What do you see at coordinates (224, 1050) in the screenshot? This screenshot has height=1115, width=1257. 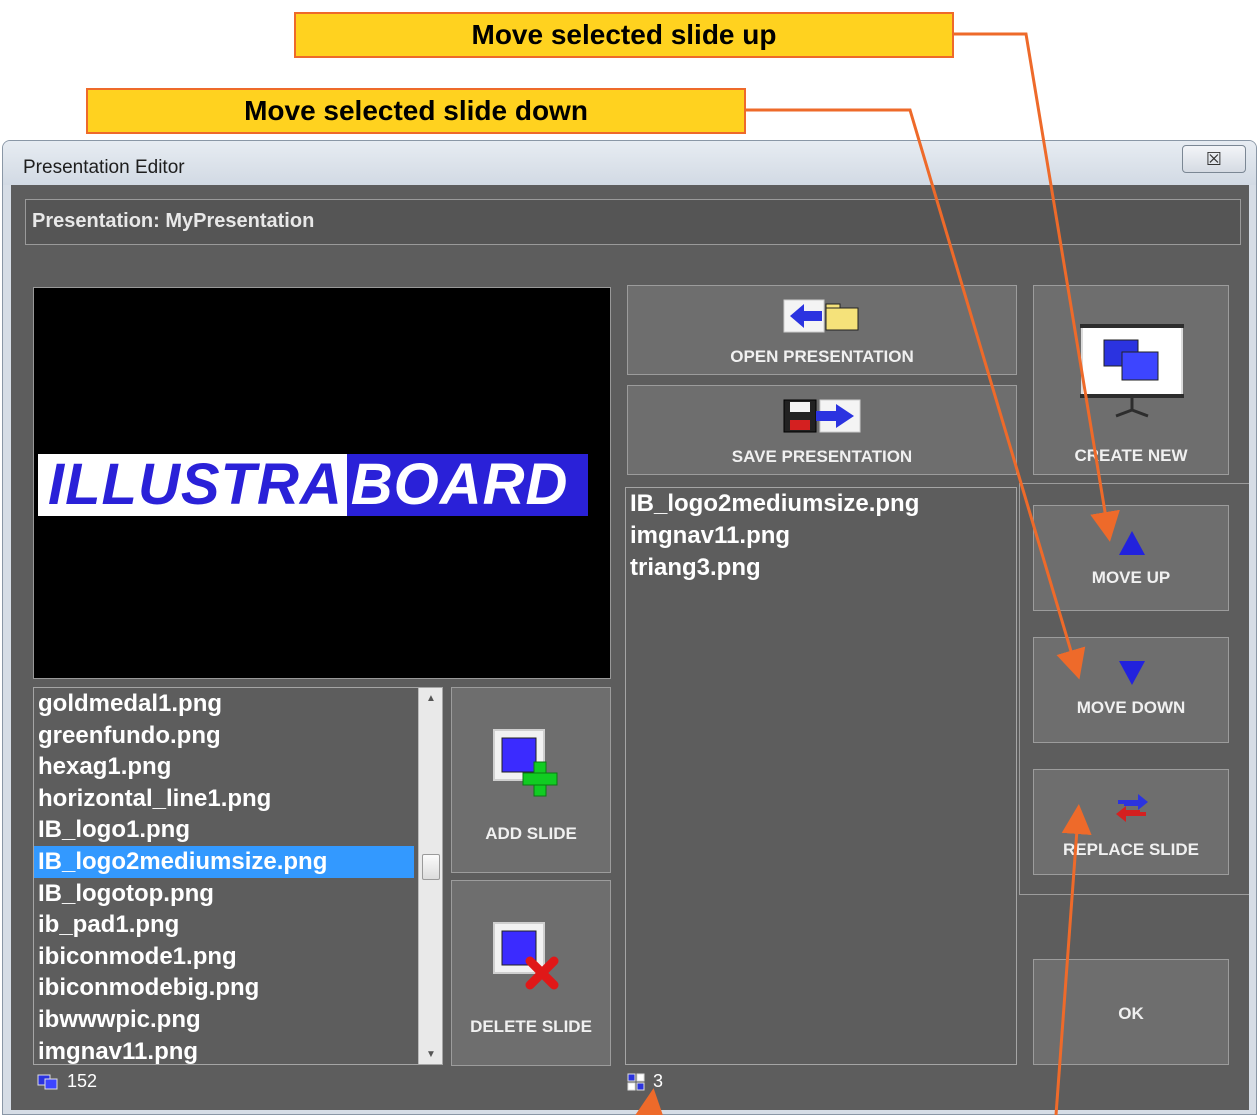 I see `file-list-item: imgnav11.png` at bounding box center [224, 1050].